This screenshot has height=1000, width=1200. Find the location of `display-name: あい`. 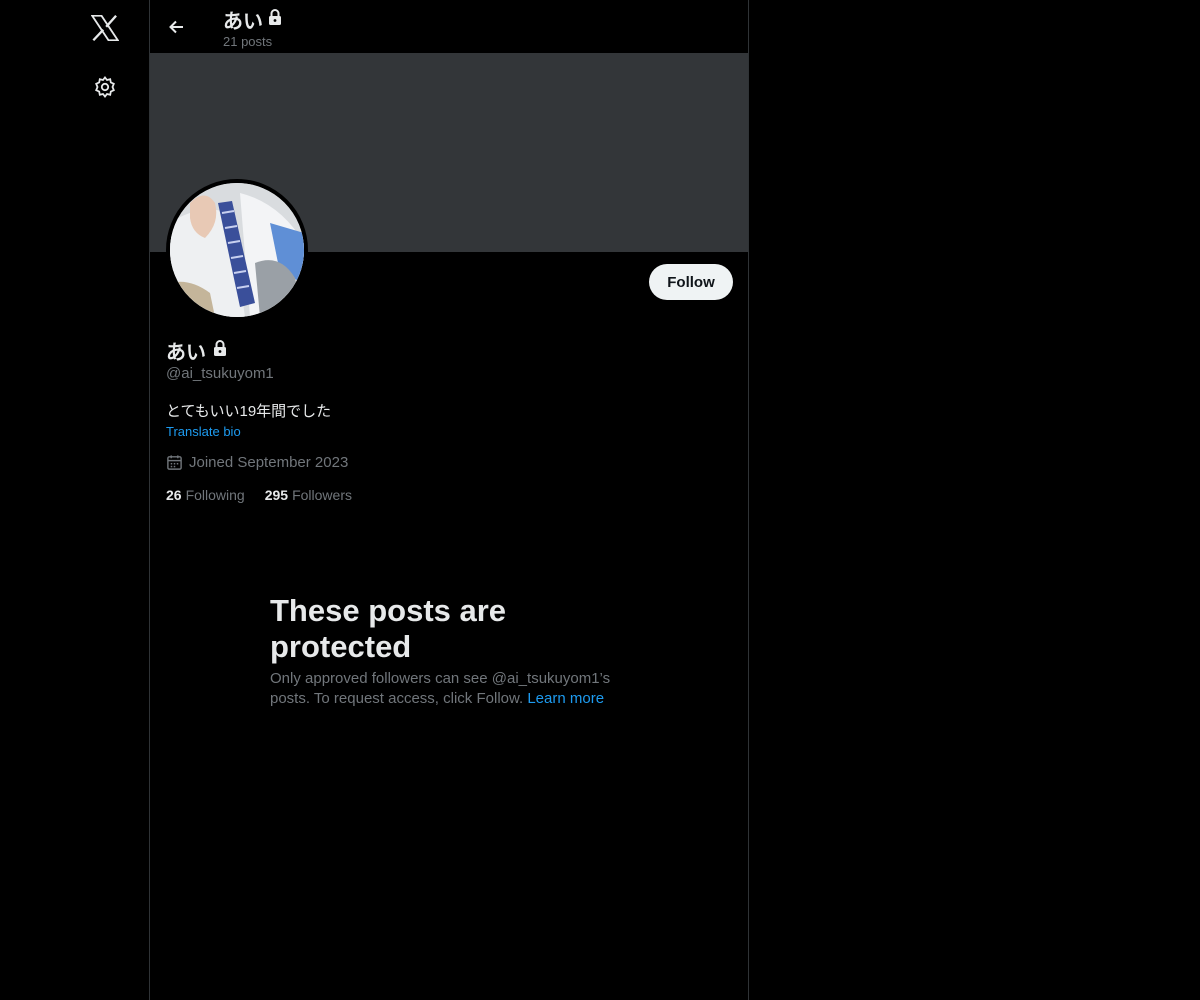

display-name: あい is located at coordinates (186, 353).